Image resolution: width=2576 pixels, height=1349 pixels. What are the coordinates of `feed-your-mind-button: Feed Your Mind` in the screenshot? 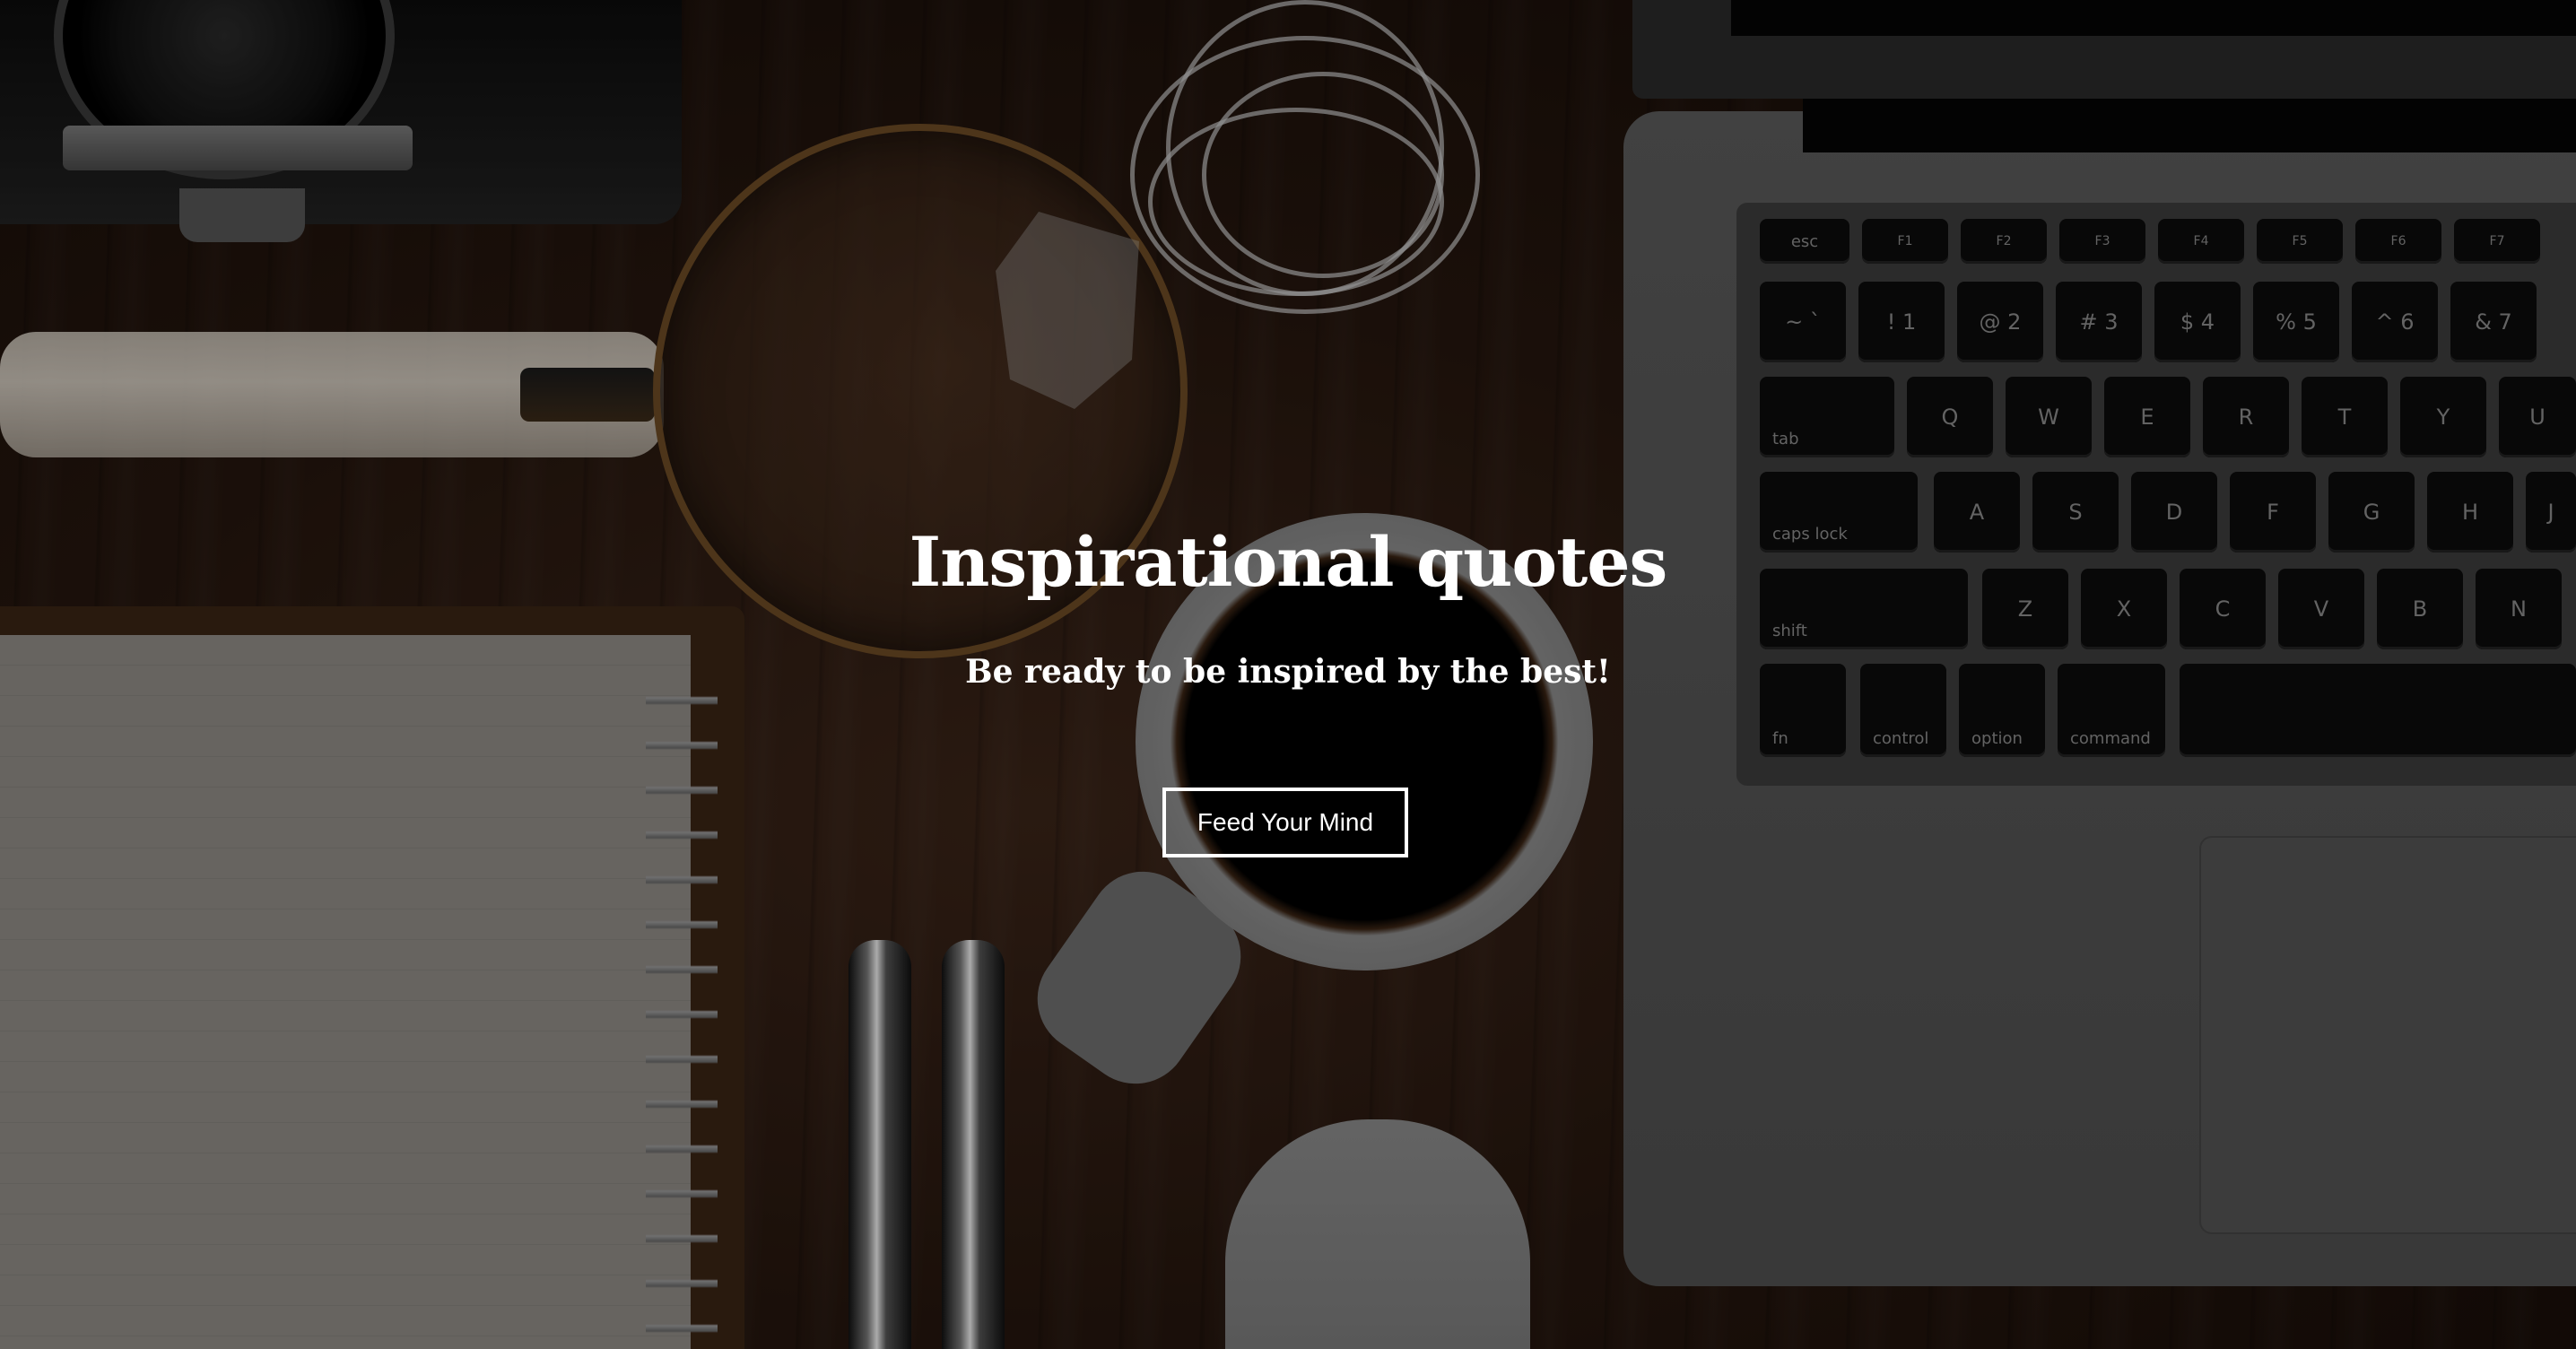 It's located at (1285, 822).